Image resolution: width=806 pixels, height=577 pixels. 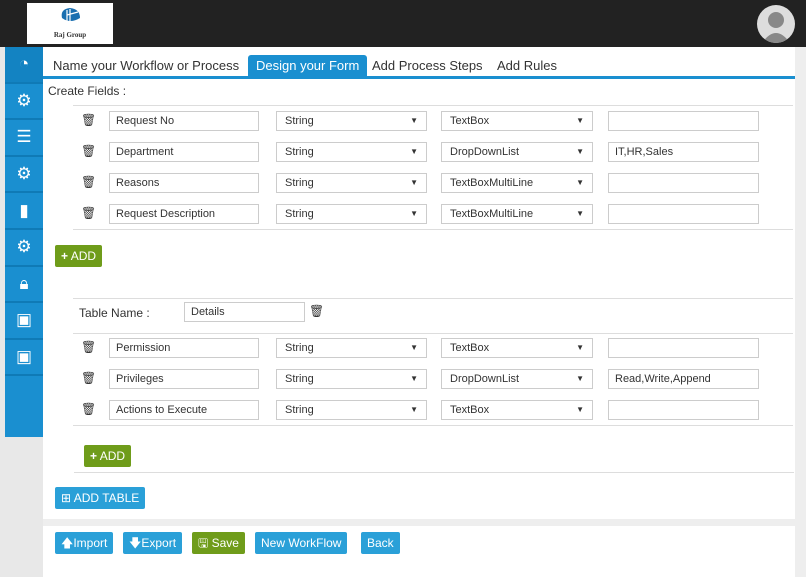 What do you see at coordinates (800, 312) in the screenshot?
I see `scrollbar` at bounding box center [800, 312].